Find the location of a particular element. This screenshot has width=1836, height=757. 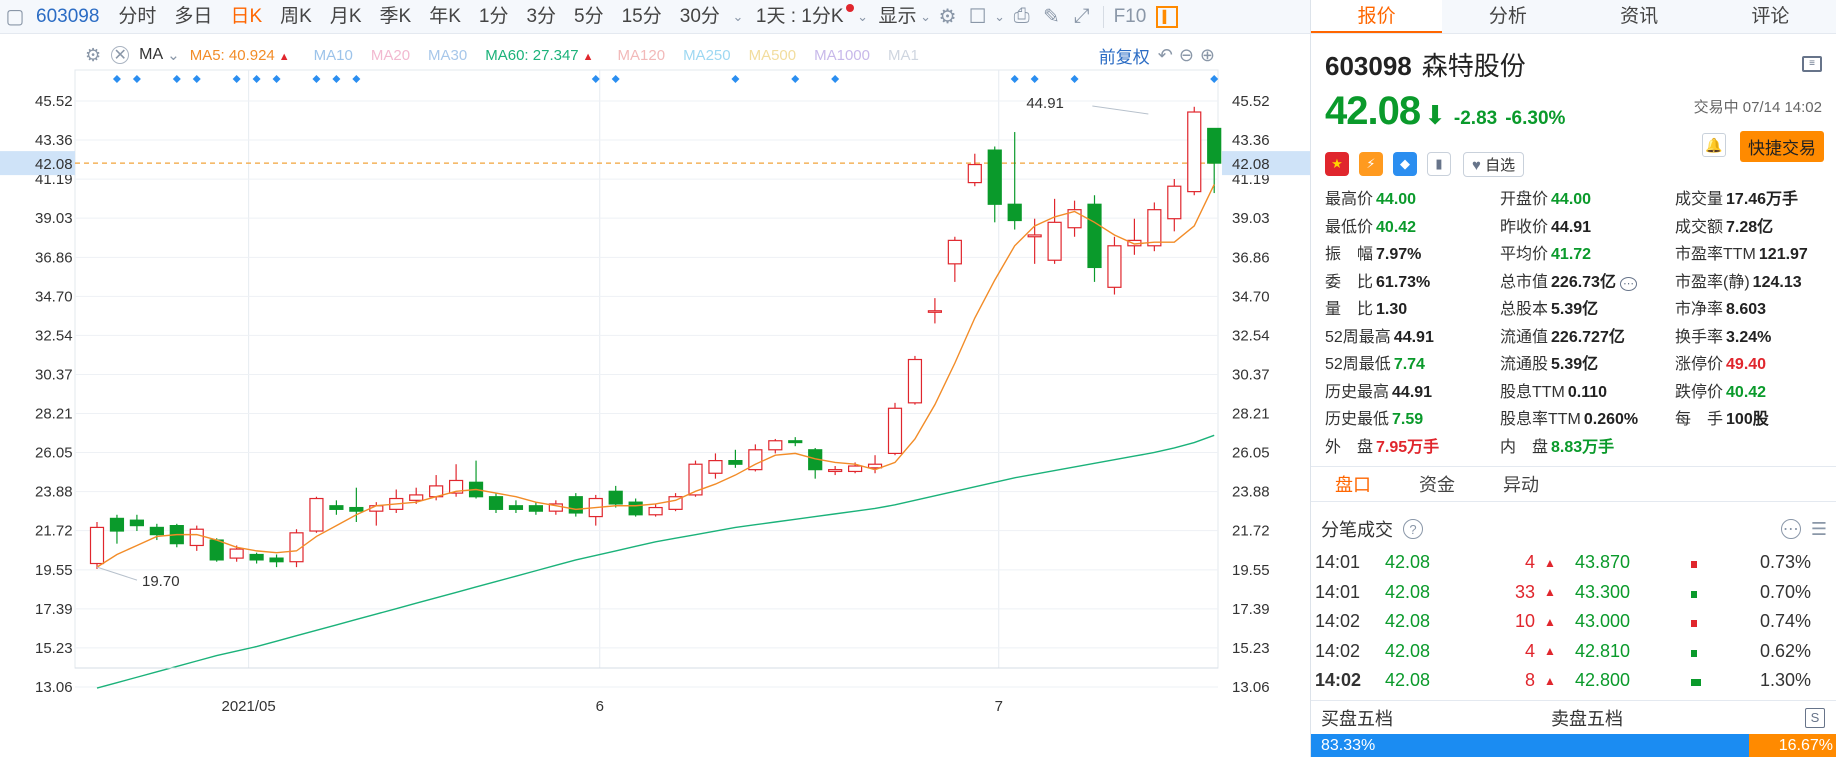

sell-five-label: 卖盘五档 is located at coordinates (1587, 718).